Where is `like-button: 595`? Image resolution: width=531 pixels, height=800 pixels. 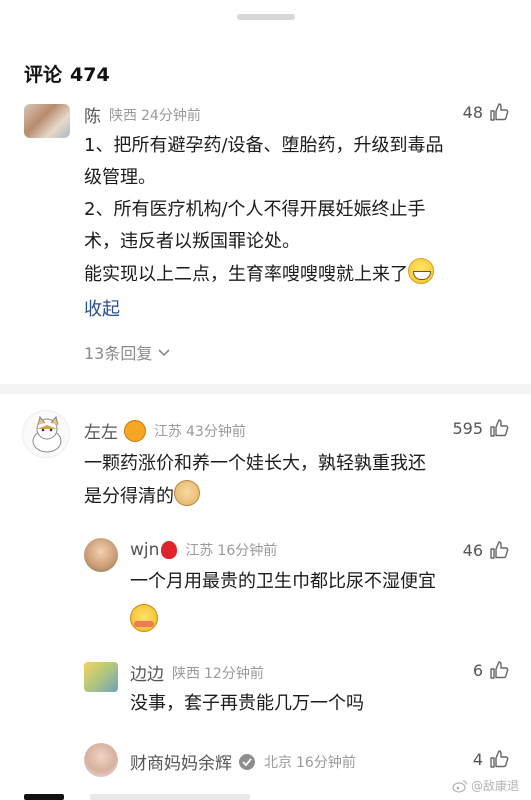 like-button: 595 is located at coordinates (480, 428).